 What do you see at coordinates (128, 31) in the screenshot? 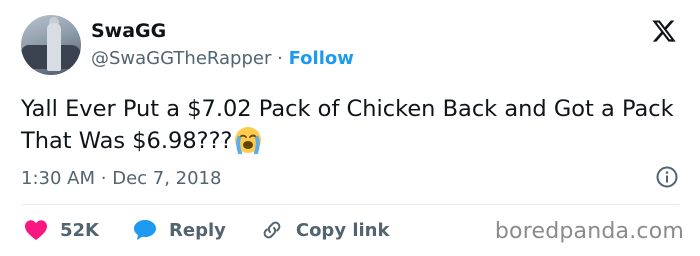
I see `author-display-name: SwaGG` at bounding box center [128, 31].